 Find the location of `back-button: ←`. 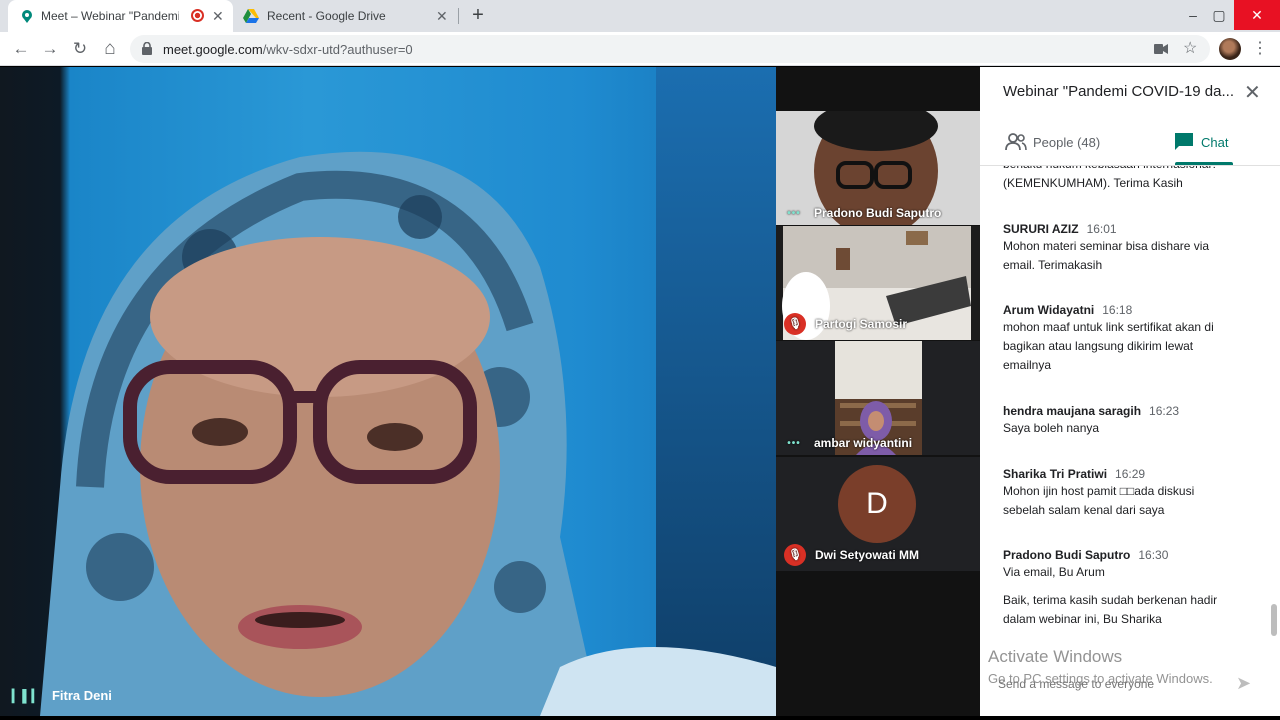

back-button: ← is located at coordinates (21, 49).